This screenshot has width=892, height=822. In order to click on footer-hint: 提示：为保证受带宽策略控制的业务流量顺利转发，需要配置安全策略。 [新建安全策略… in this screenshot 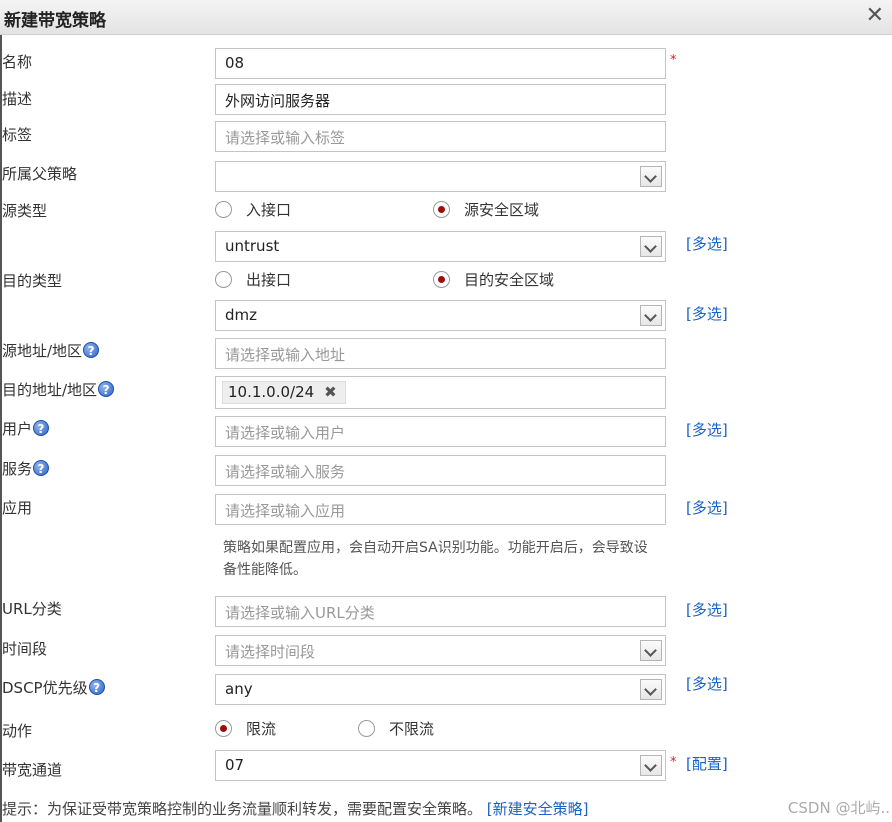, I will do `click(295, 808)`.